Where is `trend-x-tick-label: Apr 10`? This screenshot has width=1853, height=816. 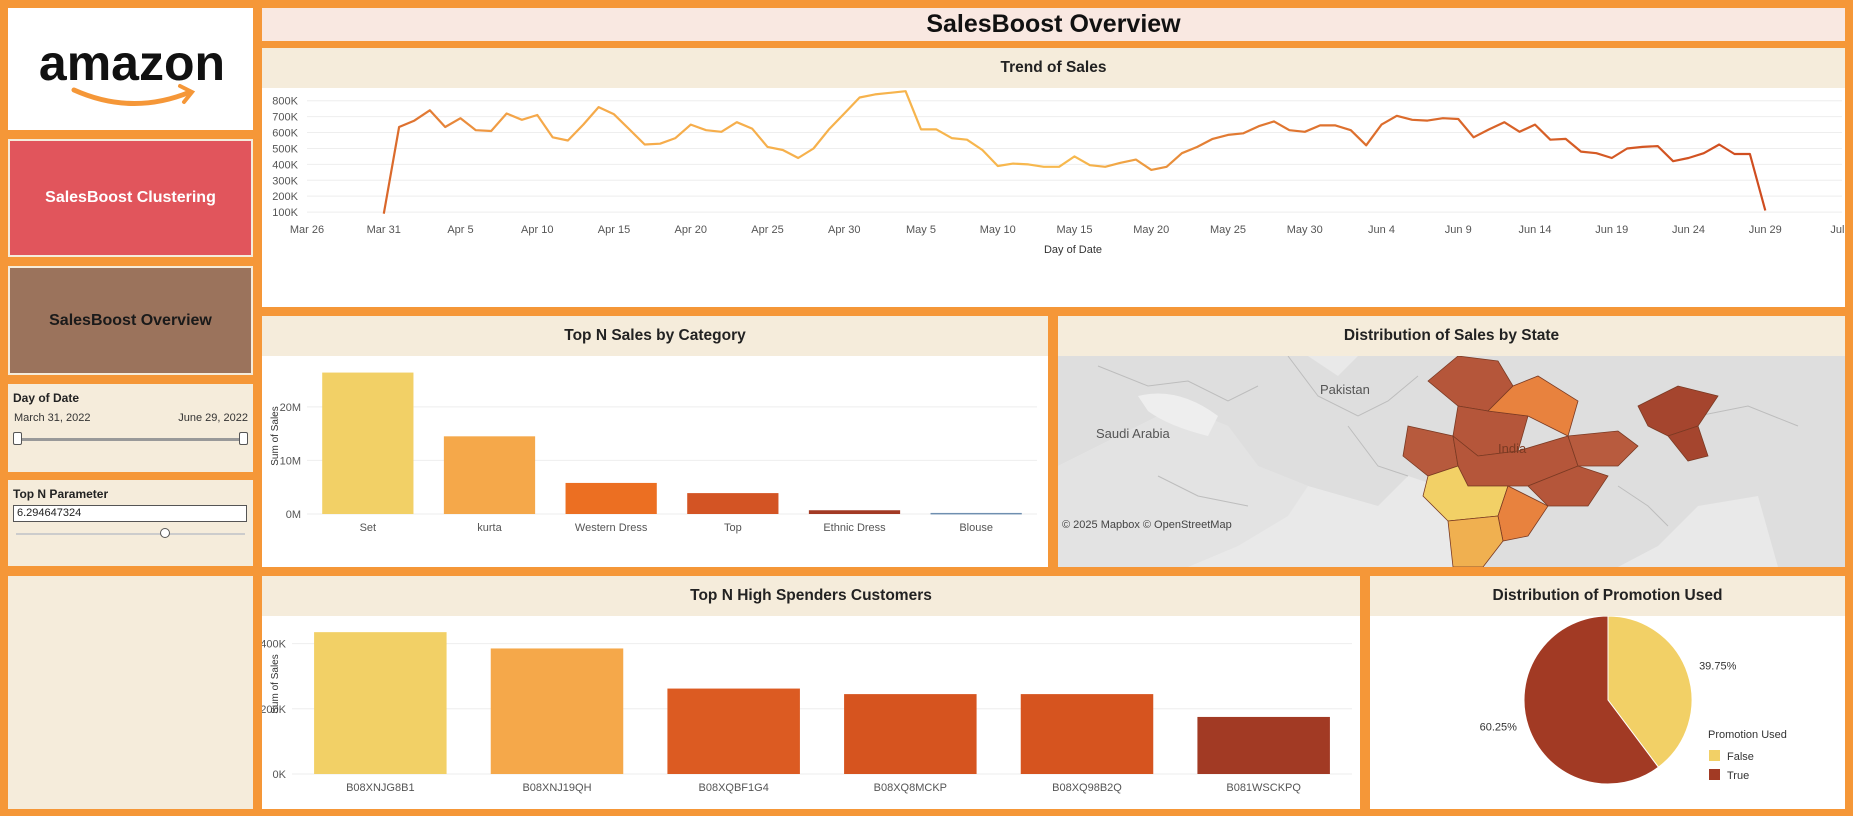
trend-x-tick-label: Apr 10 is located at coordinates (537, 230).